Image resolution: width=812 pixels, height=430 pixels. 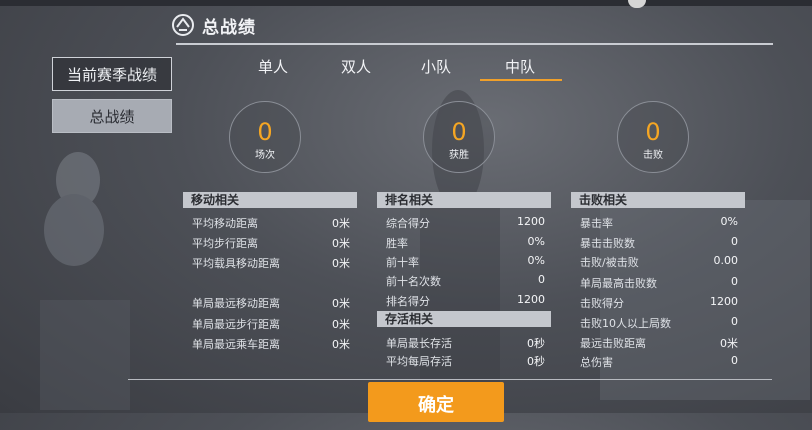 I want to click on stat-label: 击败得分, so click(x=602, y=303).